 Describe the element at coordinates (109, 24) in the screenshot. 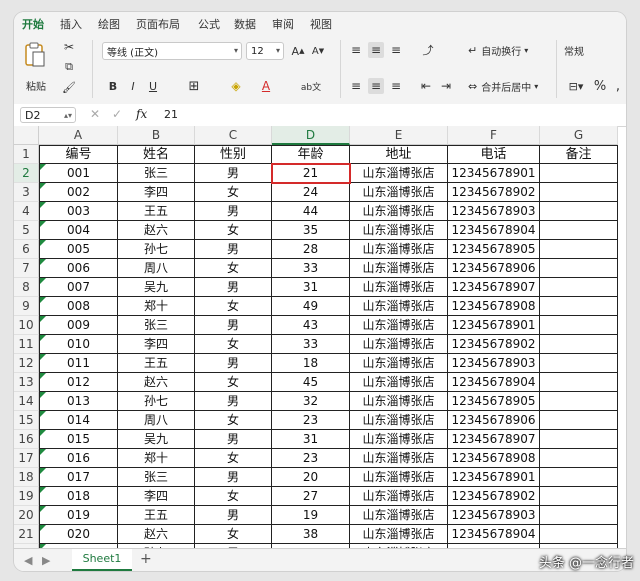

I see `tab-draw: 绘图` at that location.